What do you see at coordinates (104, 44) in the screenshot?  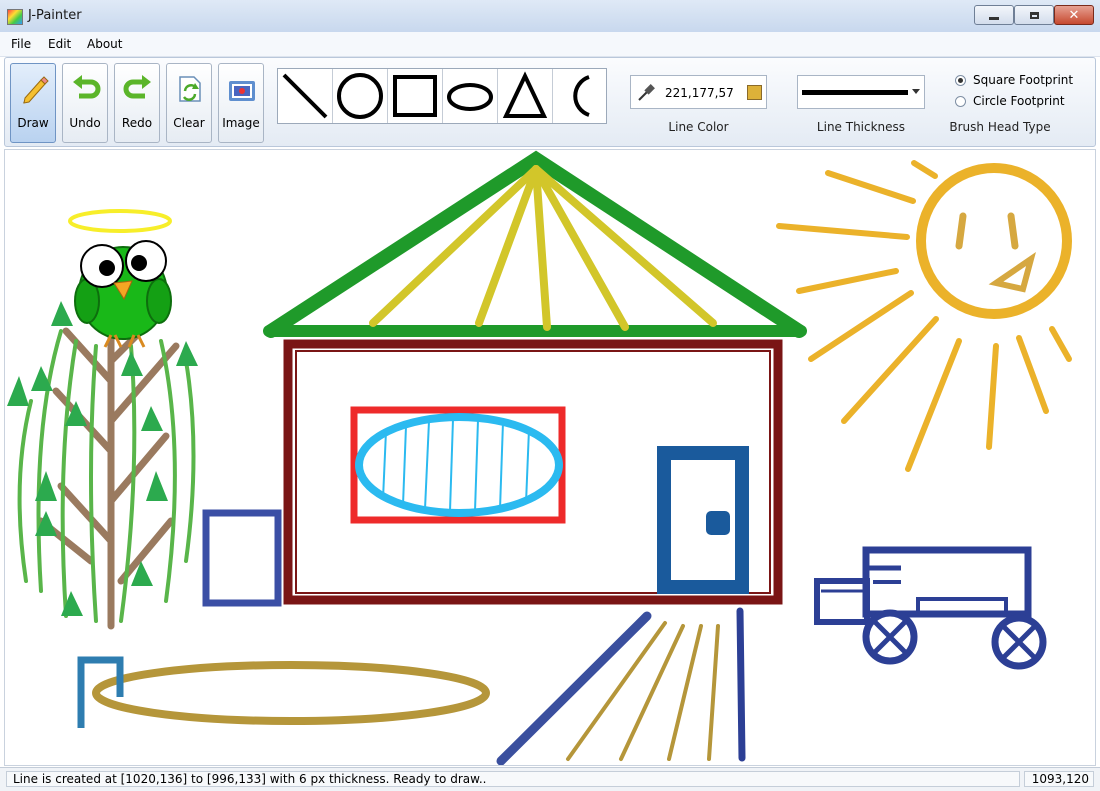 I see `menu-about: About` at bounding box center [104, 44].